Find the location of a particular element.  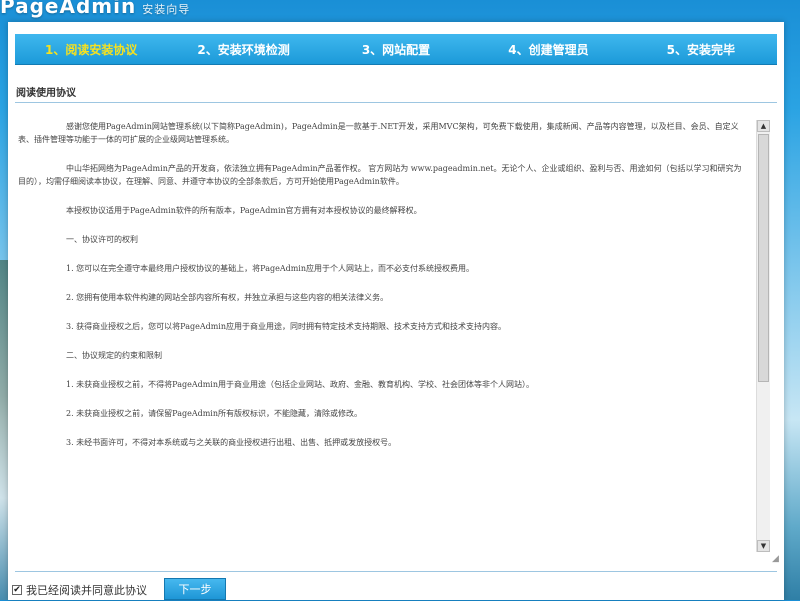

step-environment-check: 2、安装环境检测 is located at coordinates (243, 49).